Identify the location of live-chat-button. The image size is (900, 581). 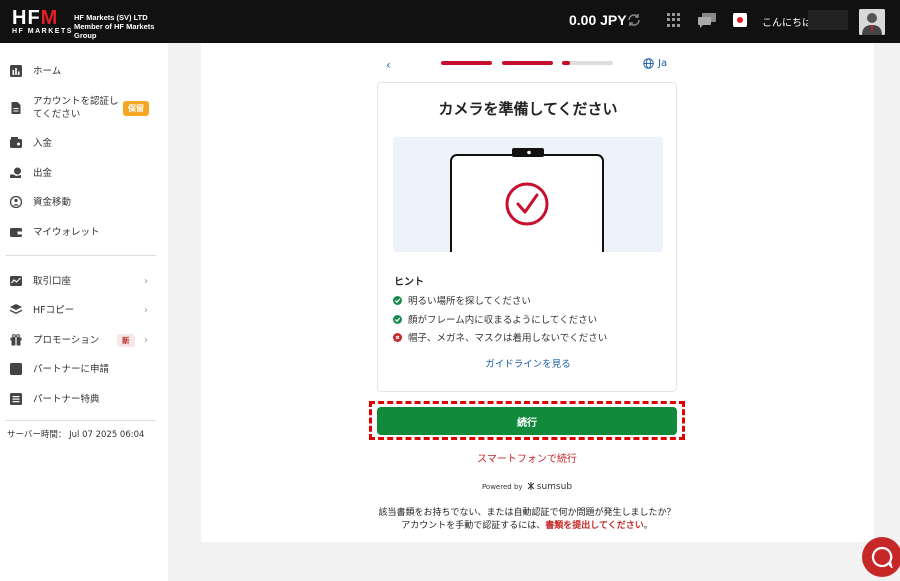
(881, 557).